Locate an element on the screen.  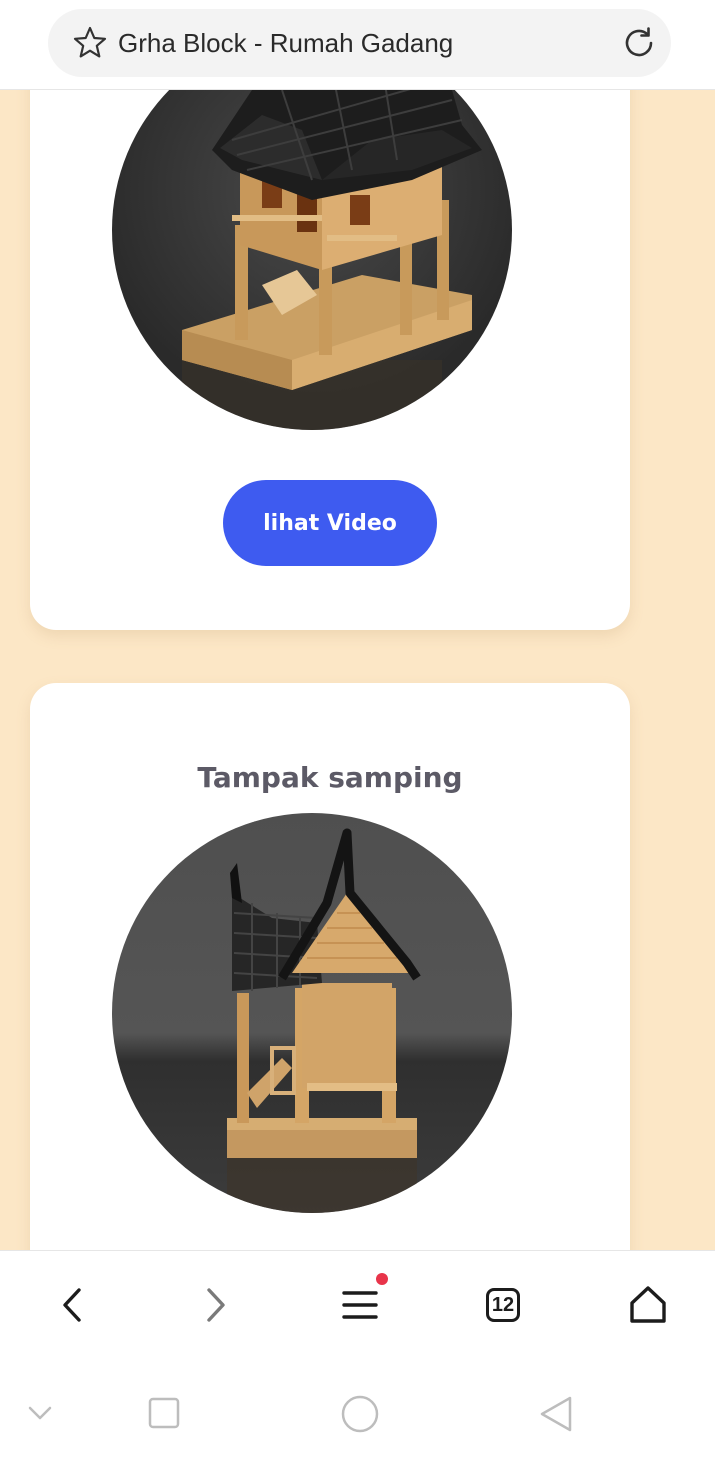
notification-dot is located at coordinates (382, 1279).